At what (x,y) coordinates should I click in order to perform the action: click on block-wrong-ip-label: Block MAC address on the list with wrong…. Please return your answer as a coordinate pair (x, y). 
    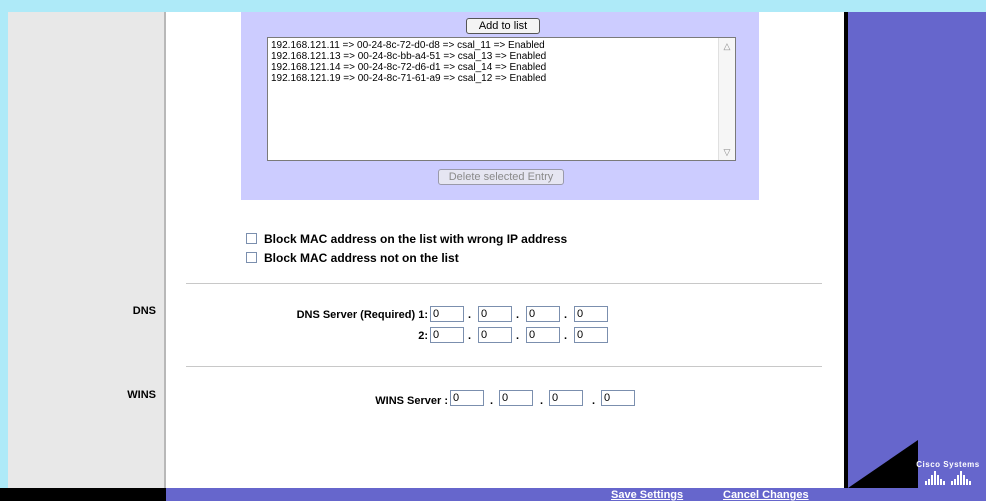
    Looking at the image, I should click on (416, 239).